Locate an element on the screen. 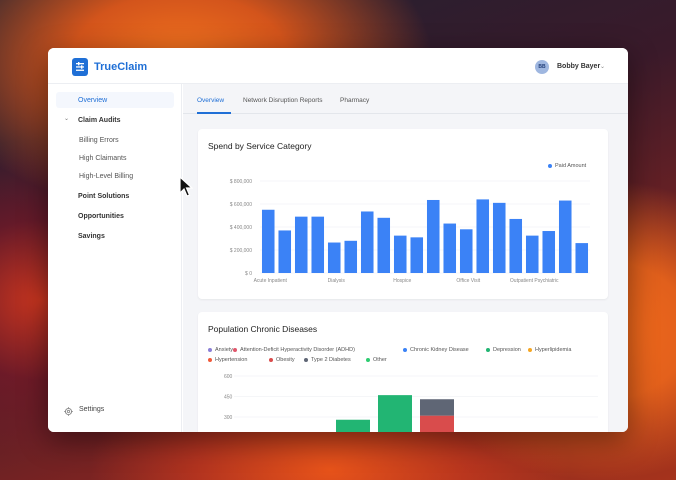  y-tick-label: 600 is located at coordinates (228, 377).